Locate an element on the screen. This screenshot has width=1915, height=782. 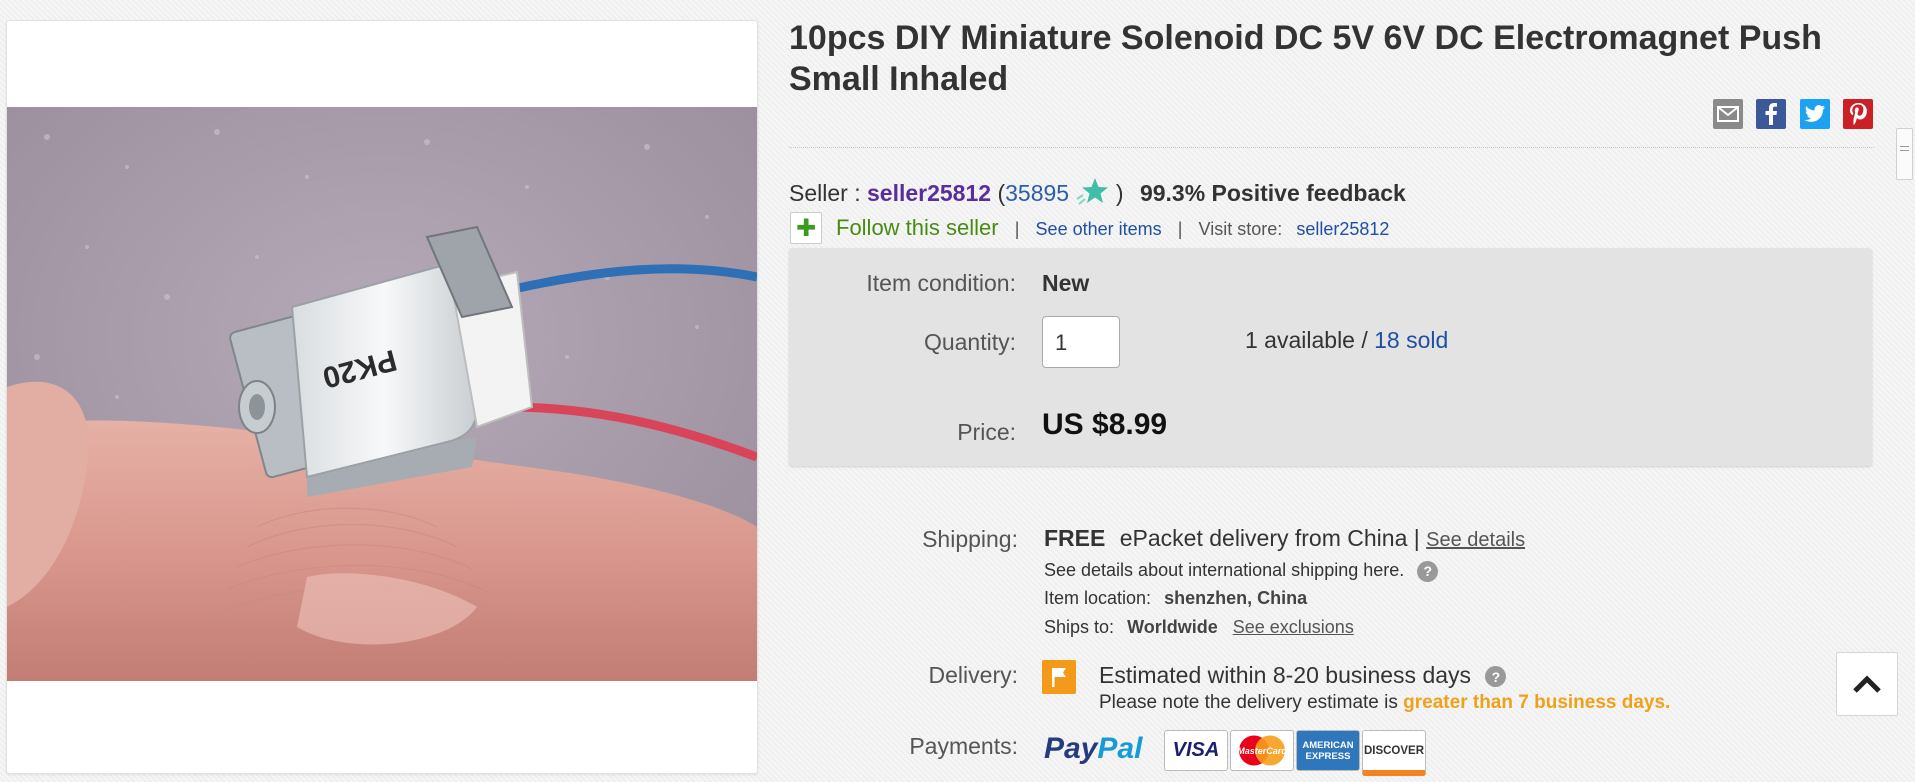
store-link: seller25812 is located at coordinates (1342, 229).